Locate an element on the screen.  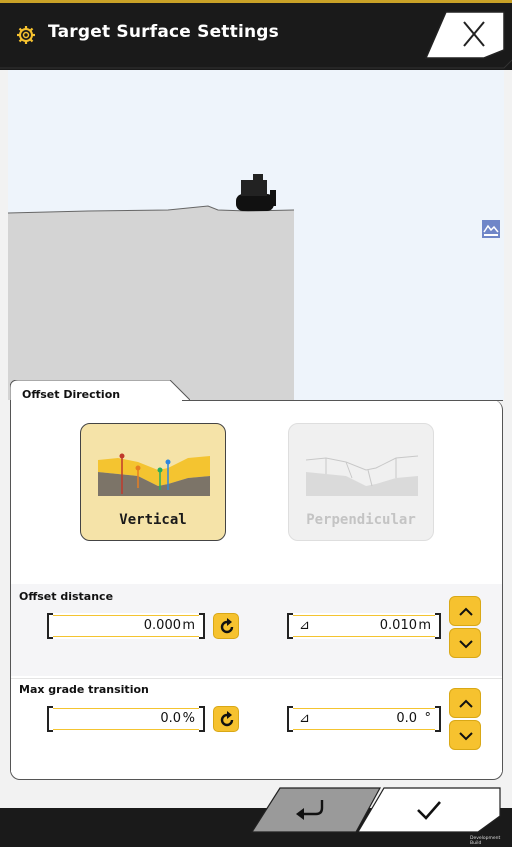
grade-angle-value: 0.0 is located at coordinates (406, 718).